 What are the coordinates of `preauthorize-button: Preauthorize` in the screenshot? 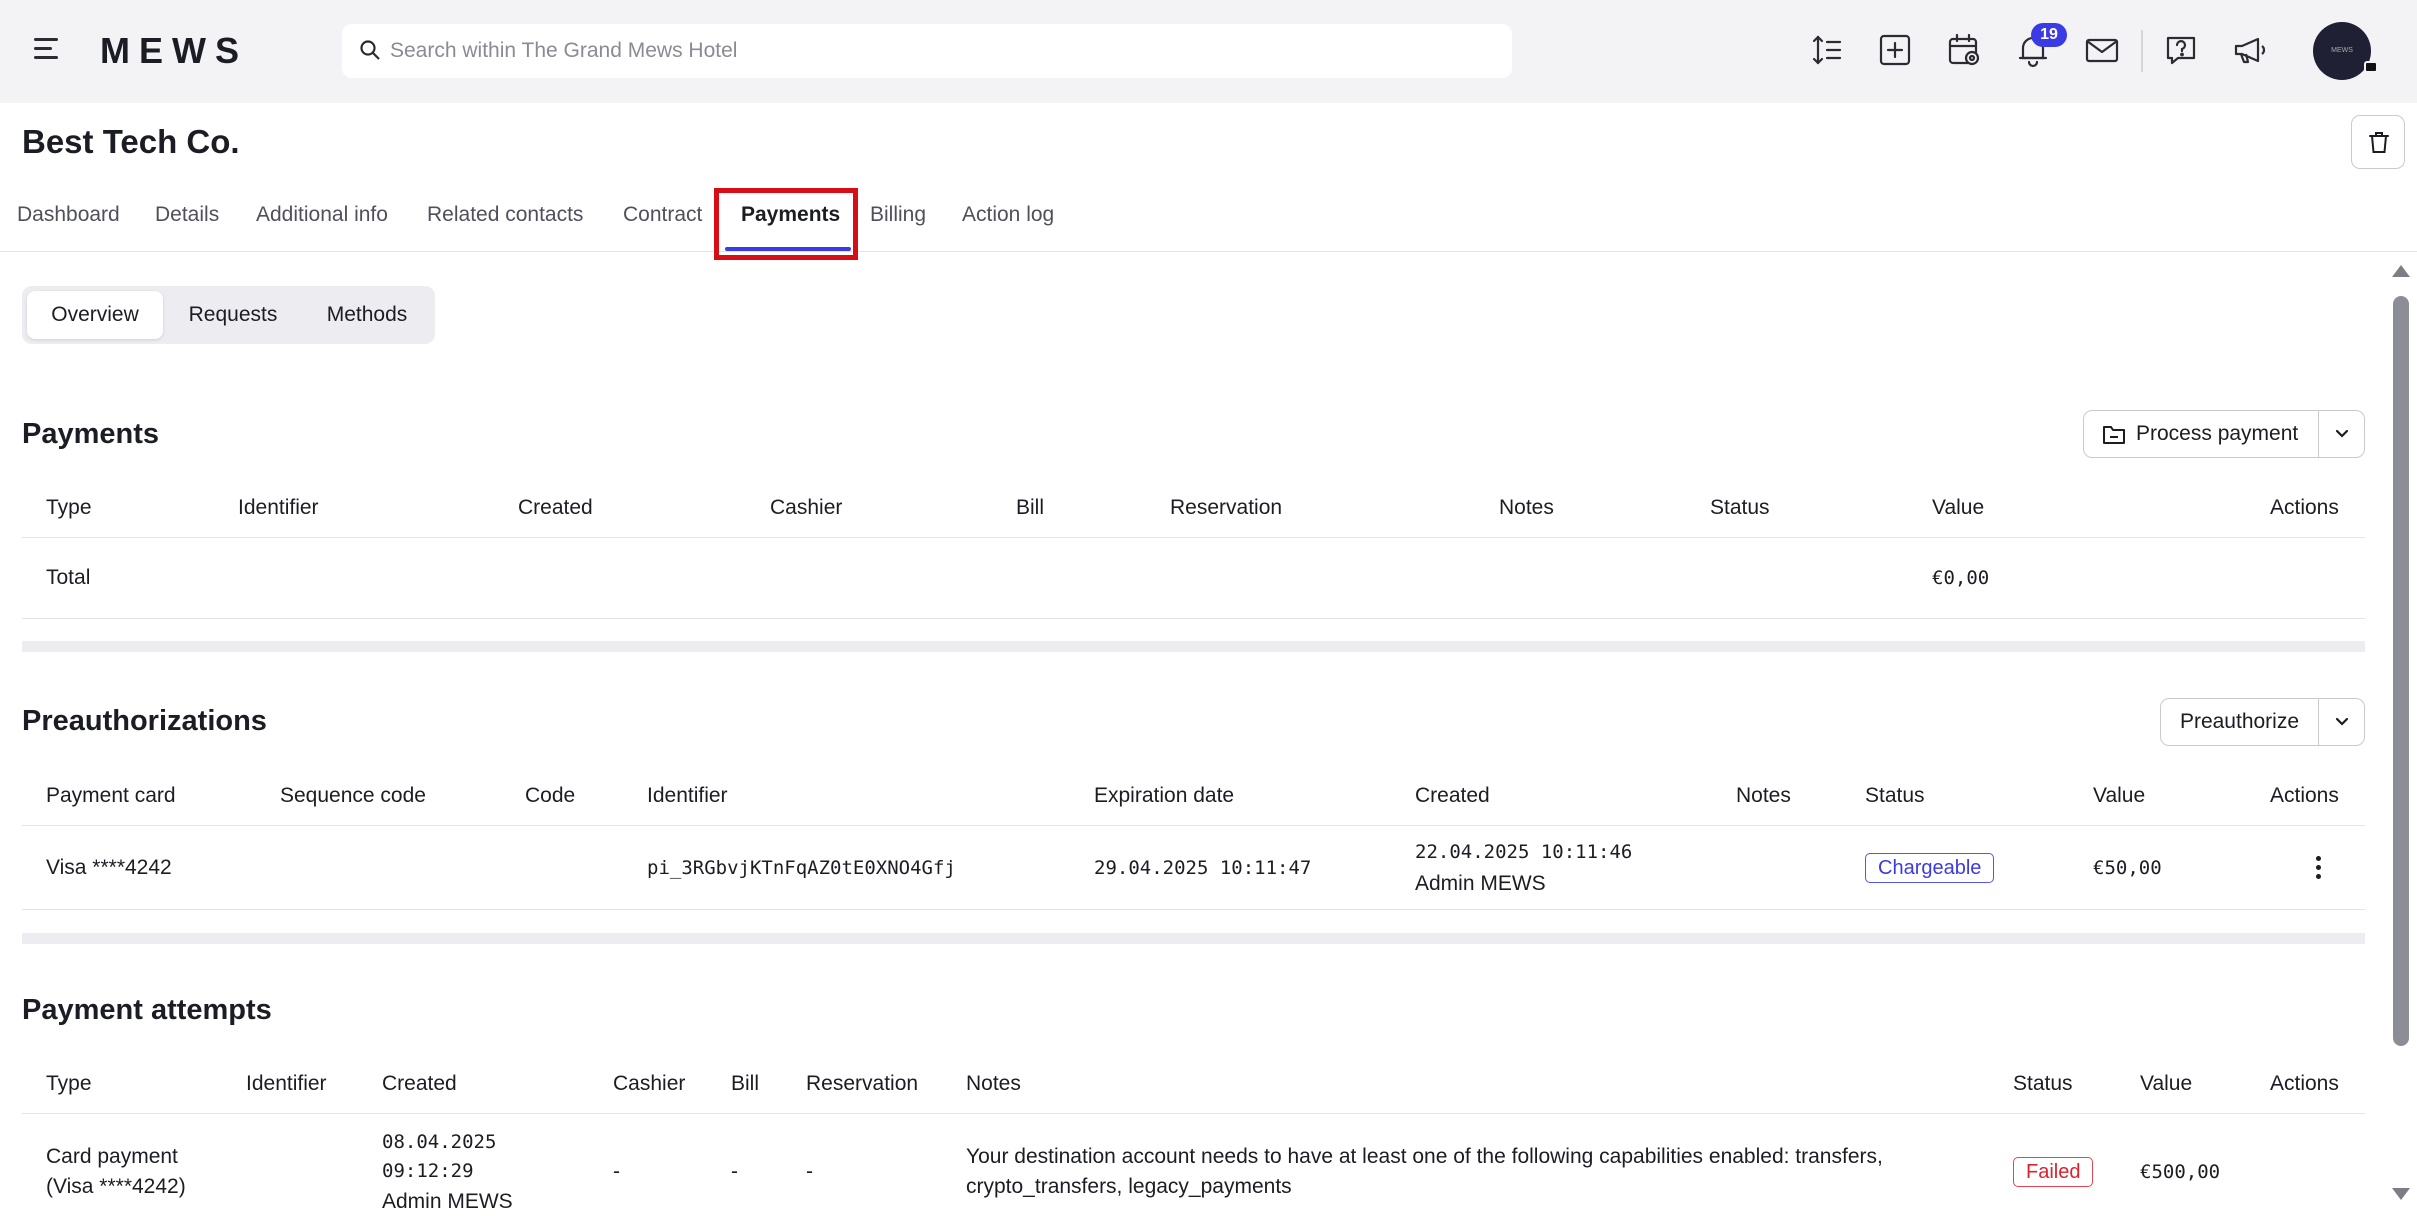 It's located at (2239, 722).